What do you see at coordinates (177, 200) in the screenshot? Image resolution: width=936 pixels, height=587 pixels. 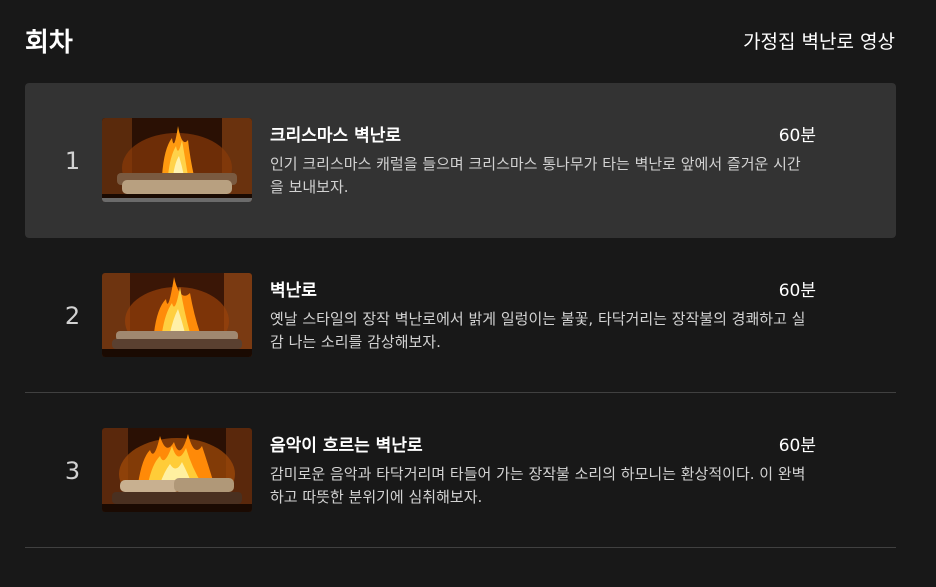 I see `watch-progress-bar` at bounding box center [177, 200].